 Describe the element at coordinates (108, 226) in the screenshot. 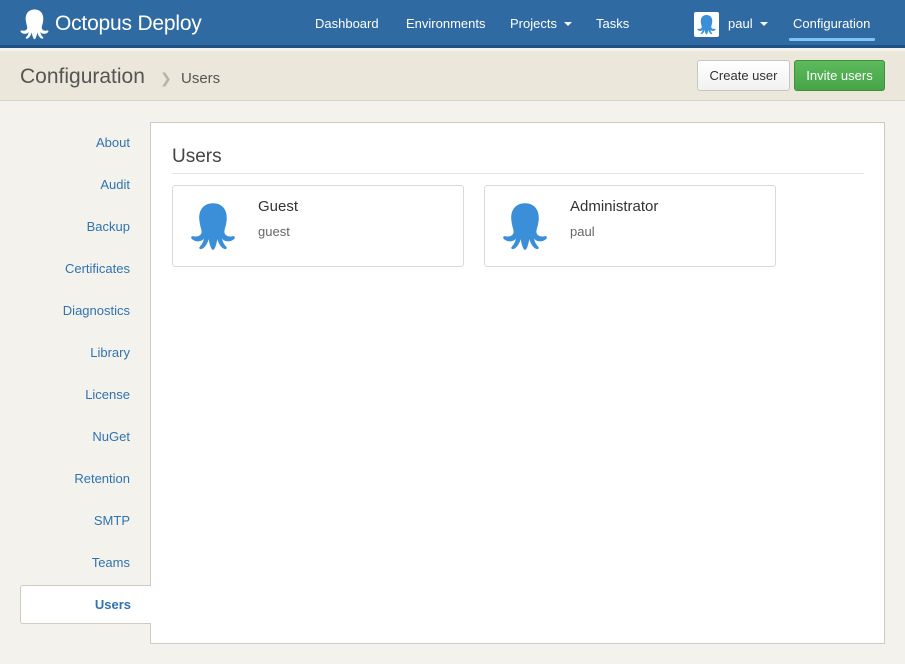

I see `sidebar-item-backup: Backup` at that location.